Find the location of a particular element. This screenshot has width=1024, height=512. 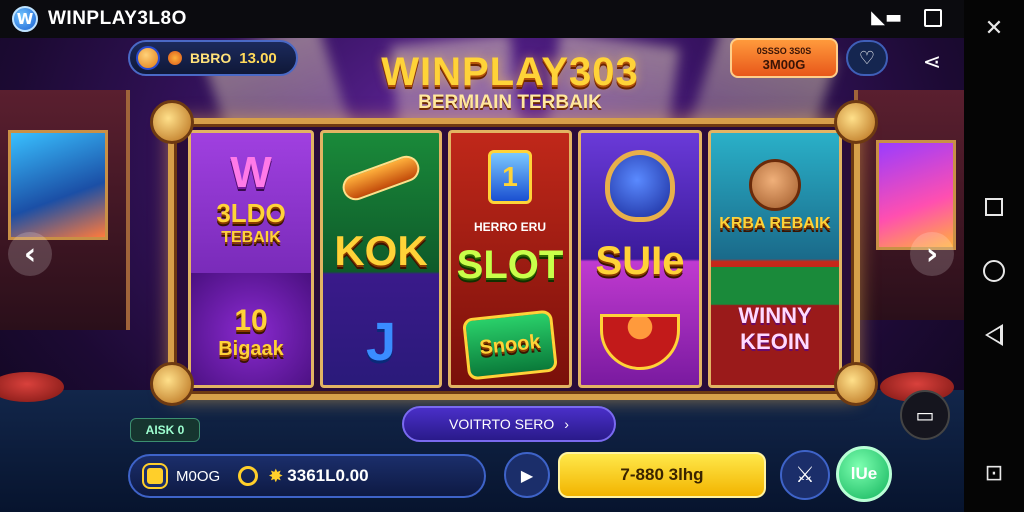

reel-1: W 3LDO TEBAIK 10 Bigaak is located at coordinates (251, 259).